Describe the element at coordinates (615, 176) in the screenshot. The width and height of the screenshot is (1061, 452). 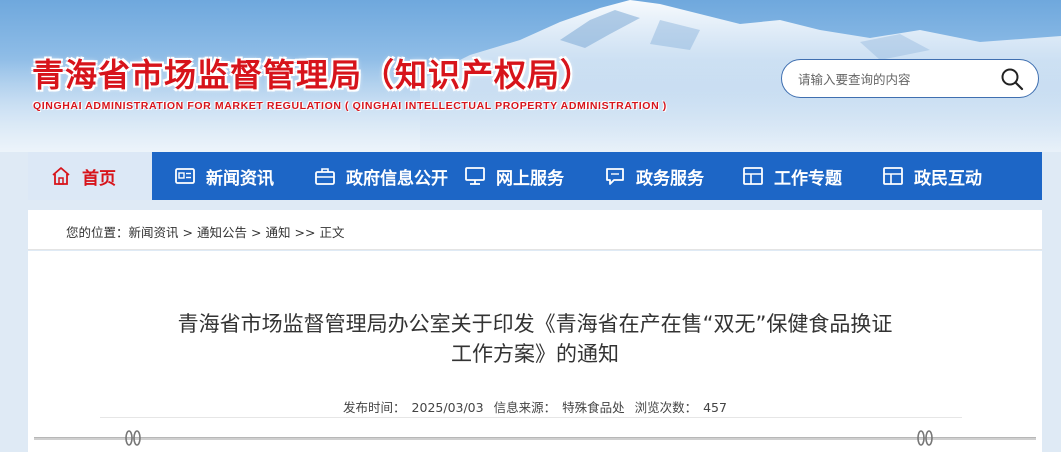
I see `chat-icon` at that location.